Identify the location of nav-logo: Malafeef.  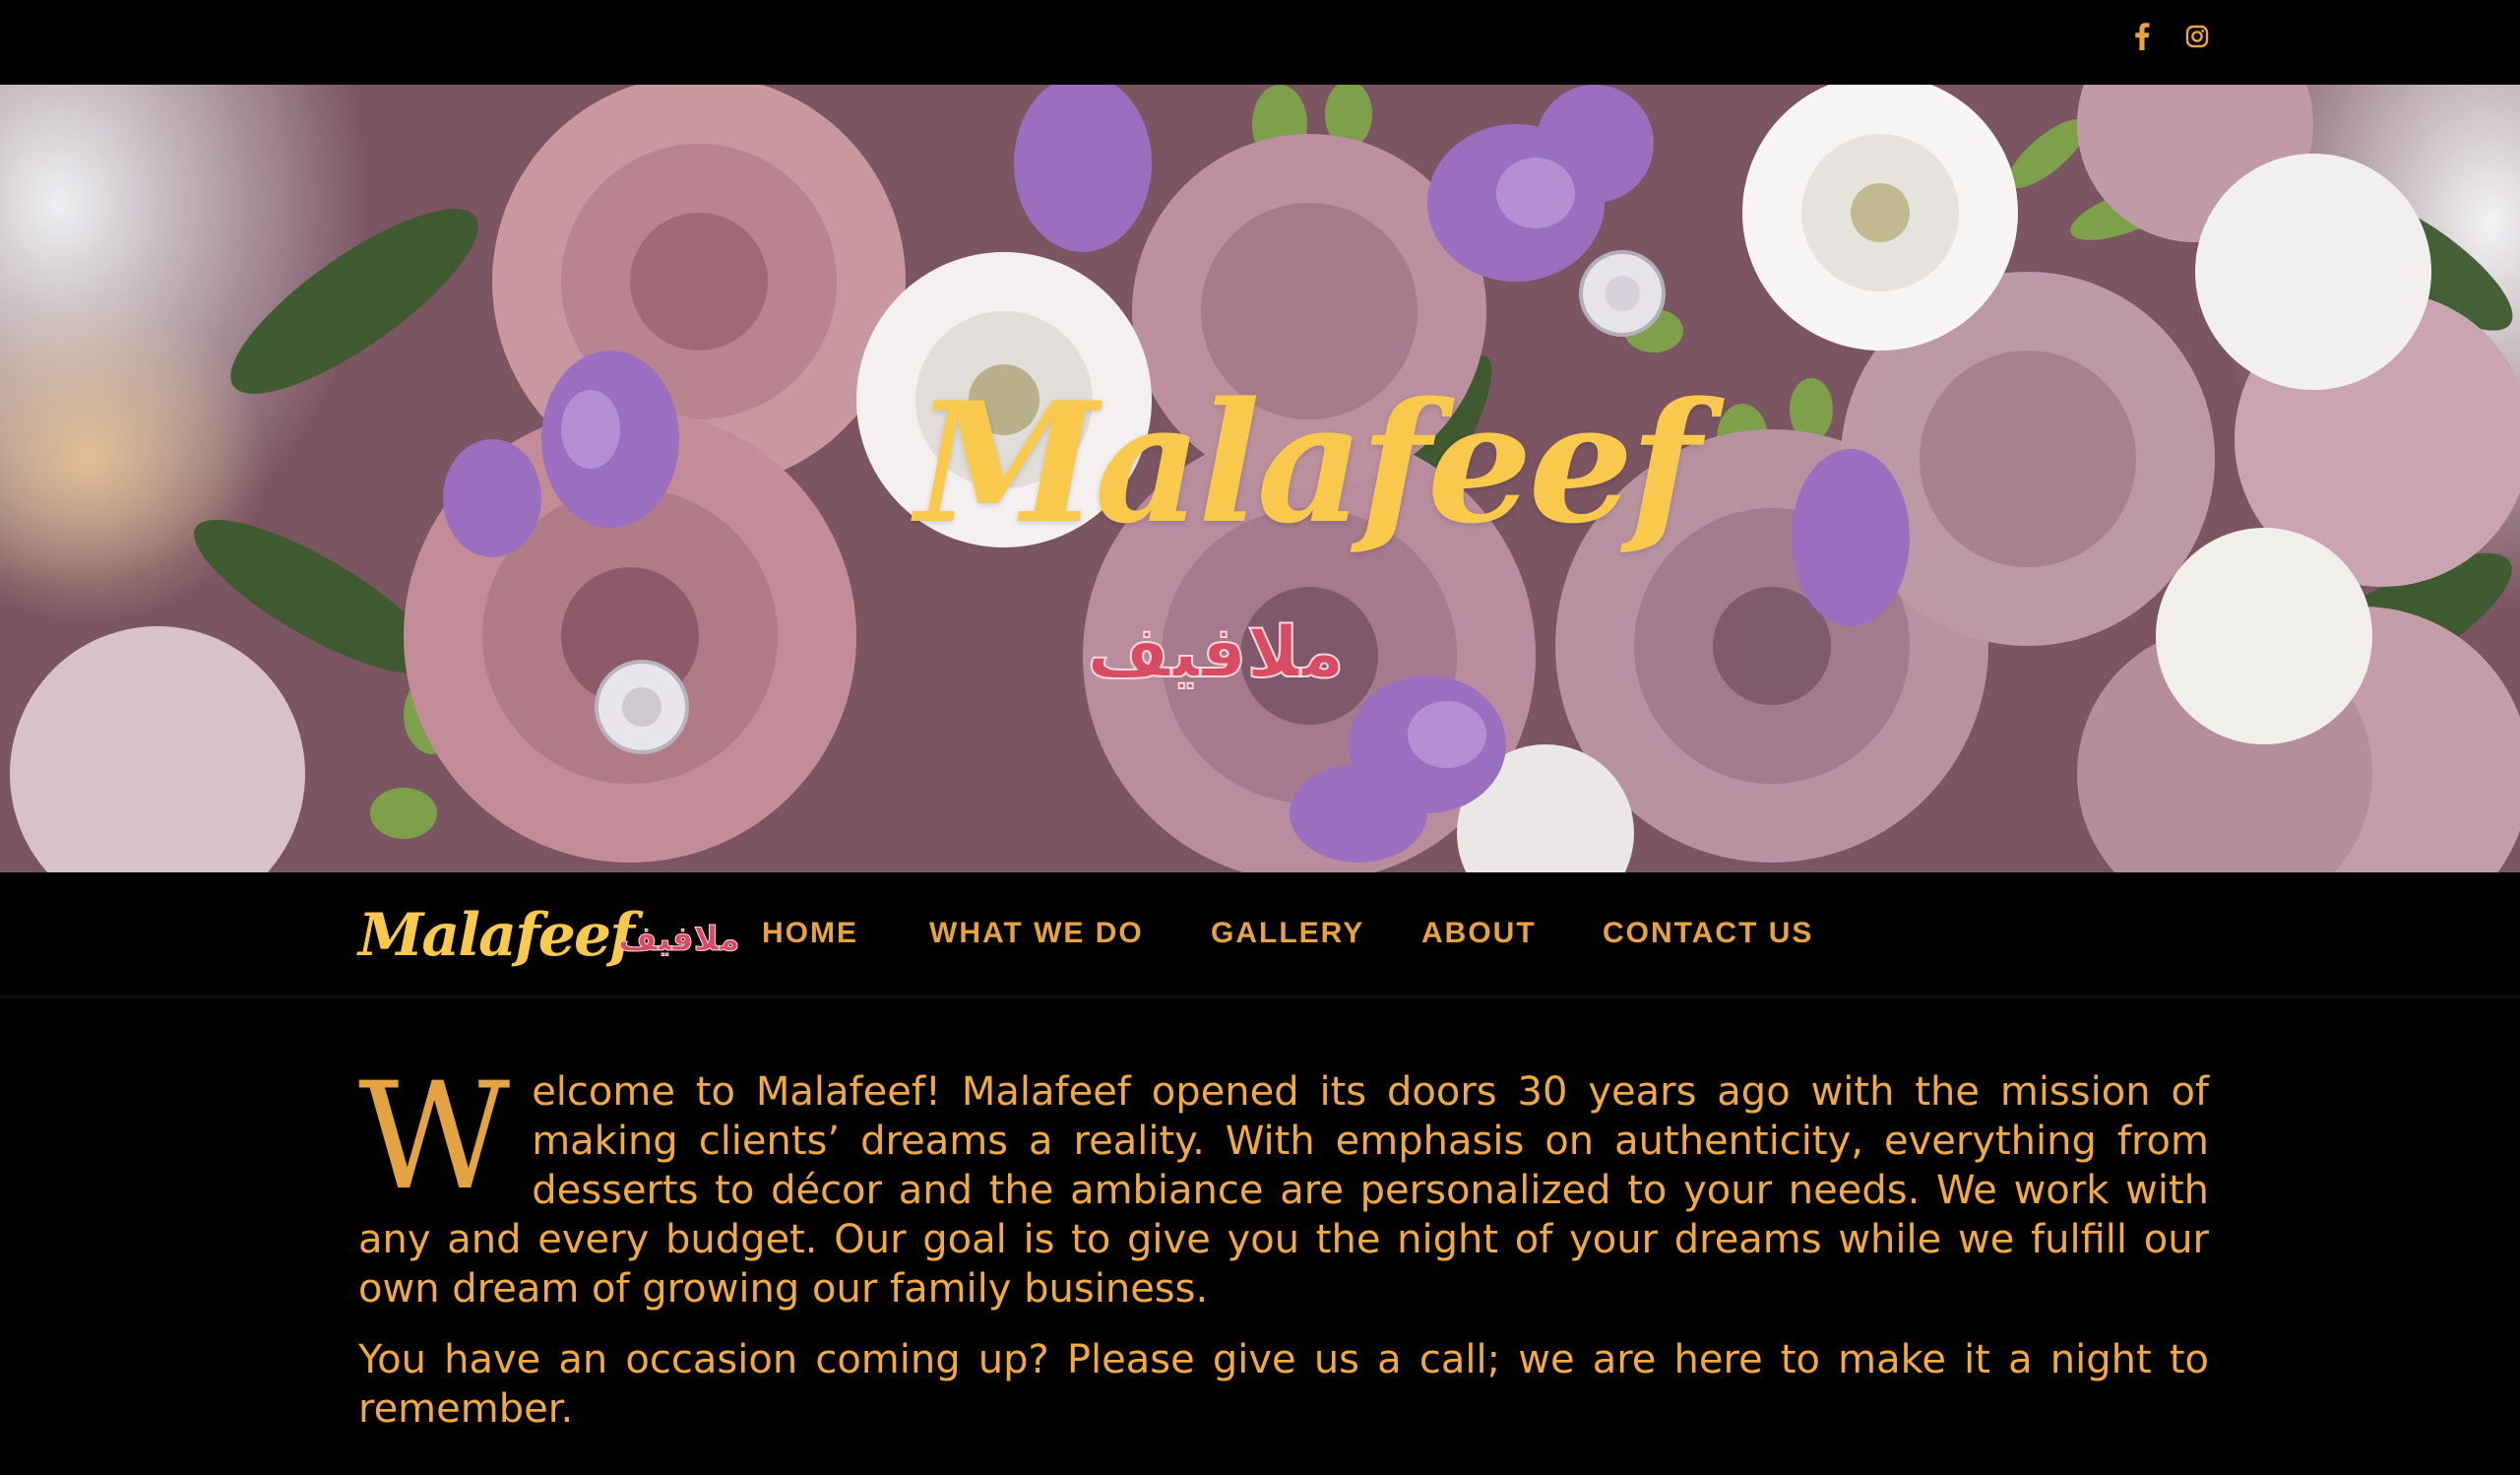
(496, 935).